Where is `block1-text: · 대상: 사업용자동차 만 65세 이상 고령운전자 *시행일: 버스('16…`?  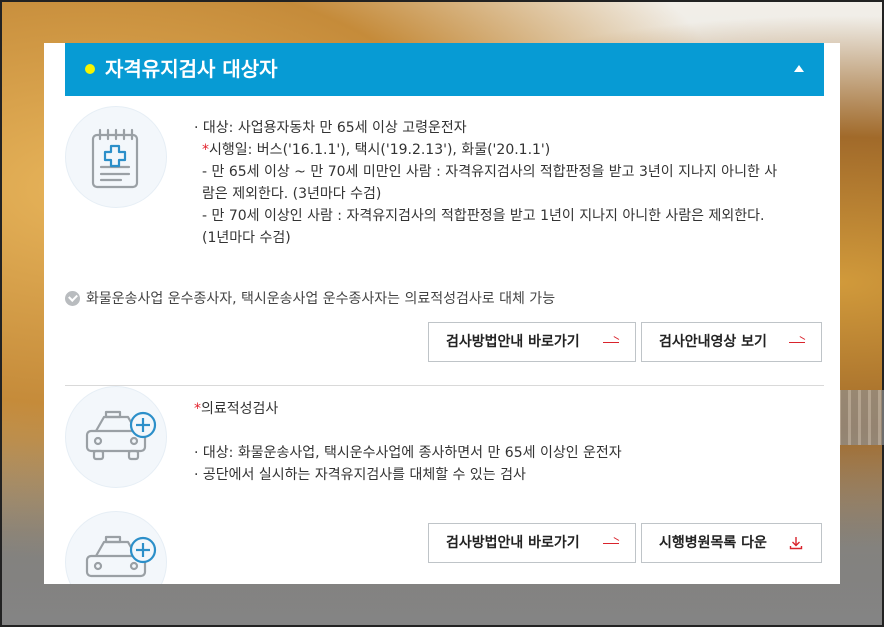
block1-text: · 대상: 사업용자동차 만 65세 이상 고령운전자 *시행일: 버스('16… is located at coordinates (485, 183).